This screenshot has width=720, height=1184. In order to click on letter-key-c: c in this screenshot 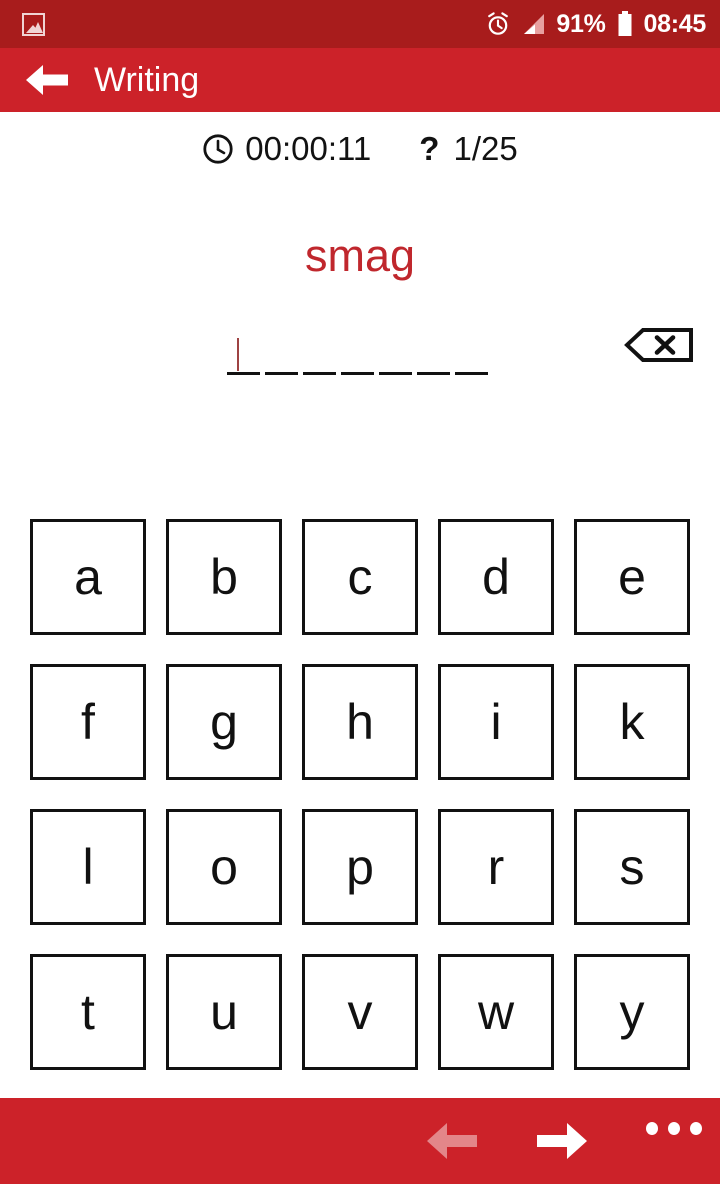, I will do `click(360, 577)`.